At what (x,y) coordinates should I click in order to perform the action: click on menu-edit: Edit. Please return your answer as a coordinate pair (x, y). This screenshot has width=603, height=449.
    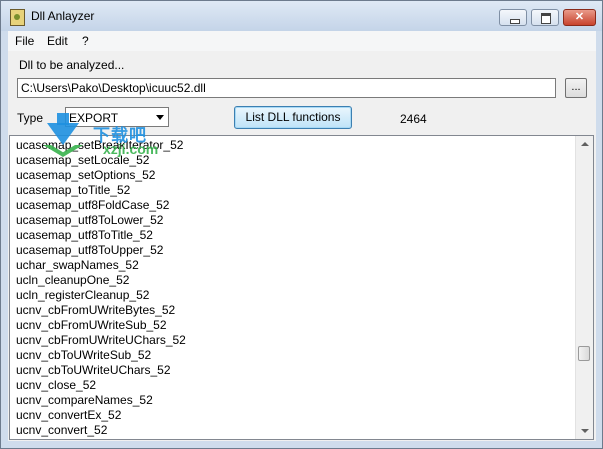
    Looking at the image, I should click on (57, 41).